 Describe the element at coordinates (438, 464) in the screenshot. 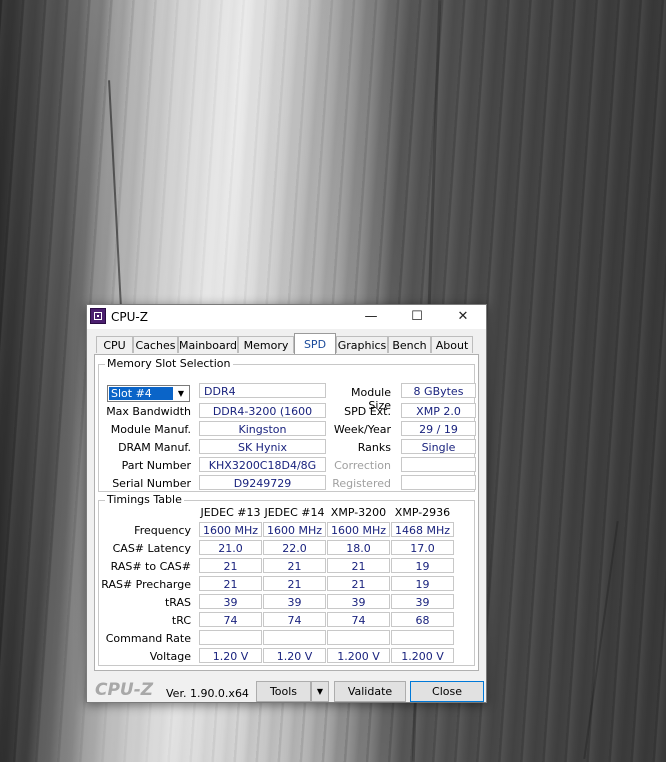

I see `correction-value` at that location.